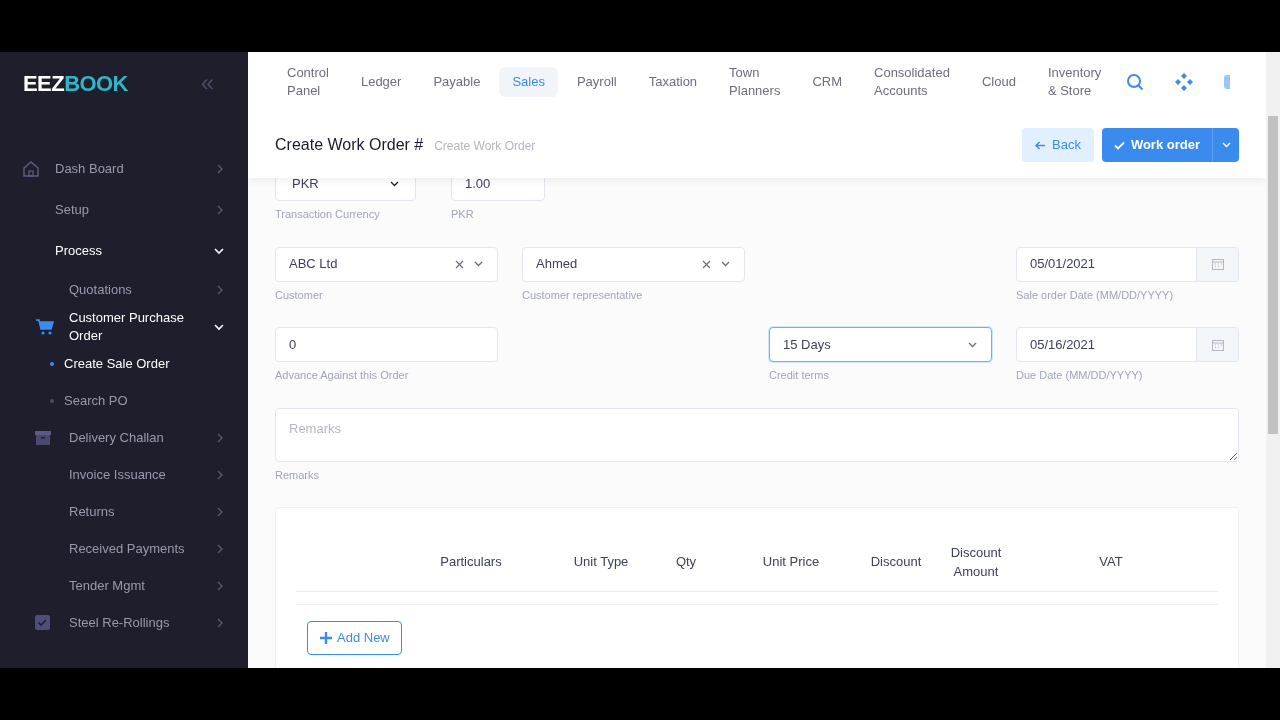 Image resolution: width=1280 pixels, height=720 pixels. I want to click on sidebar-item: Create Sale Order, so click(124, 363).